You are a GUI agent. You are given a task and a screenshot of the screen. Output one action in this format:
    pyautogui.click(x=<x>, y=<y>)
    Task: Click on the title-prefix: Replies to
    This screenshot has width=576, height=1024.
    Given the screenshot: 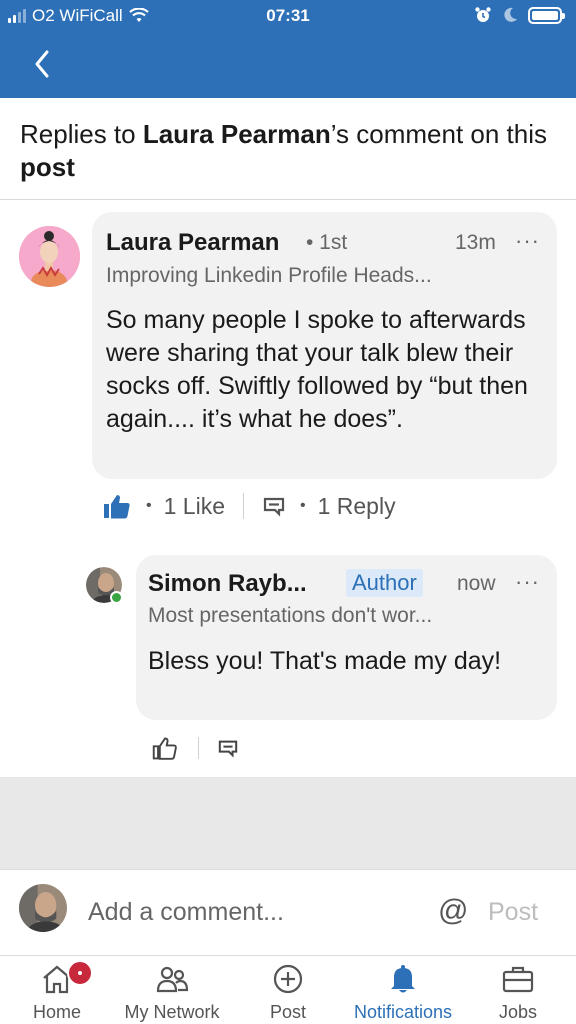 What is the action you would take?
    pyautogui.click(x=81, y=134)
    